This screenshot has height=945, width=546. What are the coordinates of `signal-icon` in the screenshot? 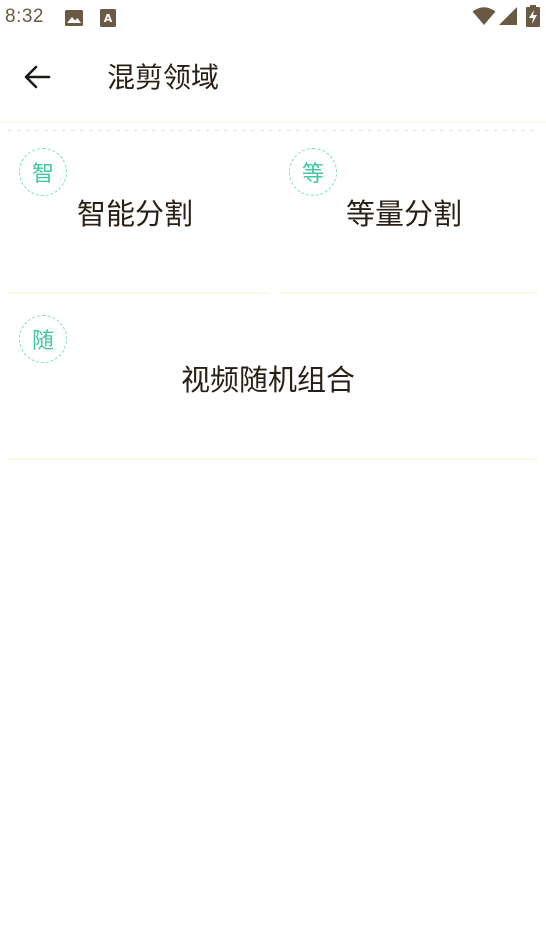 It's located at (508, 18).